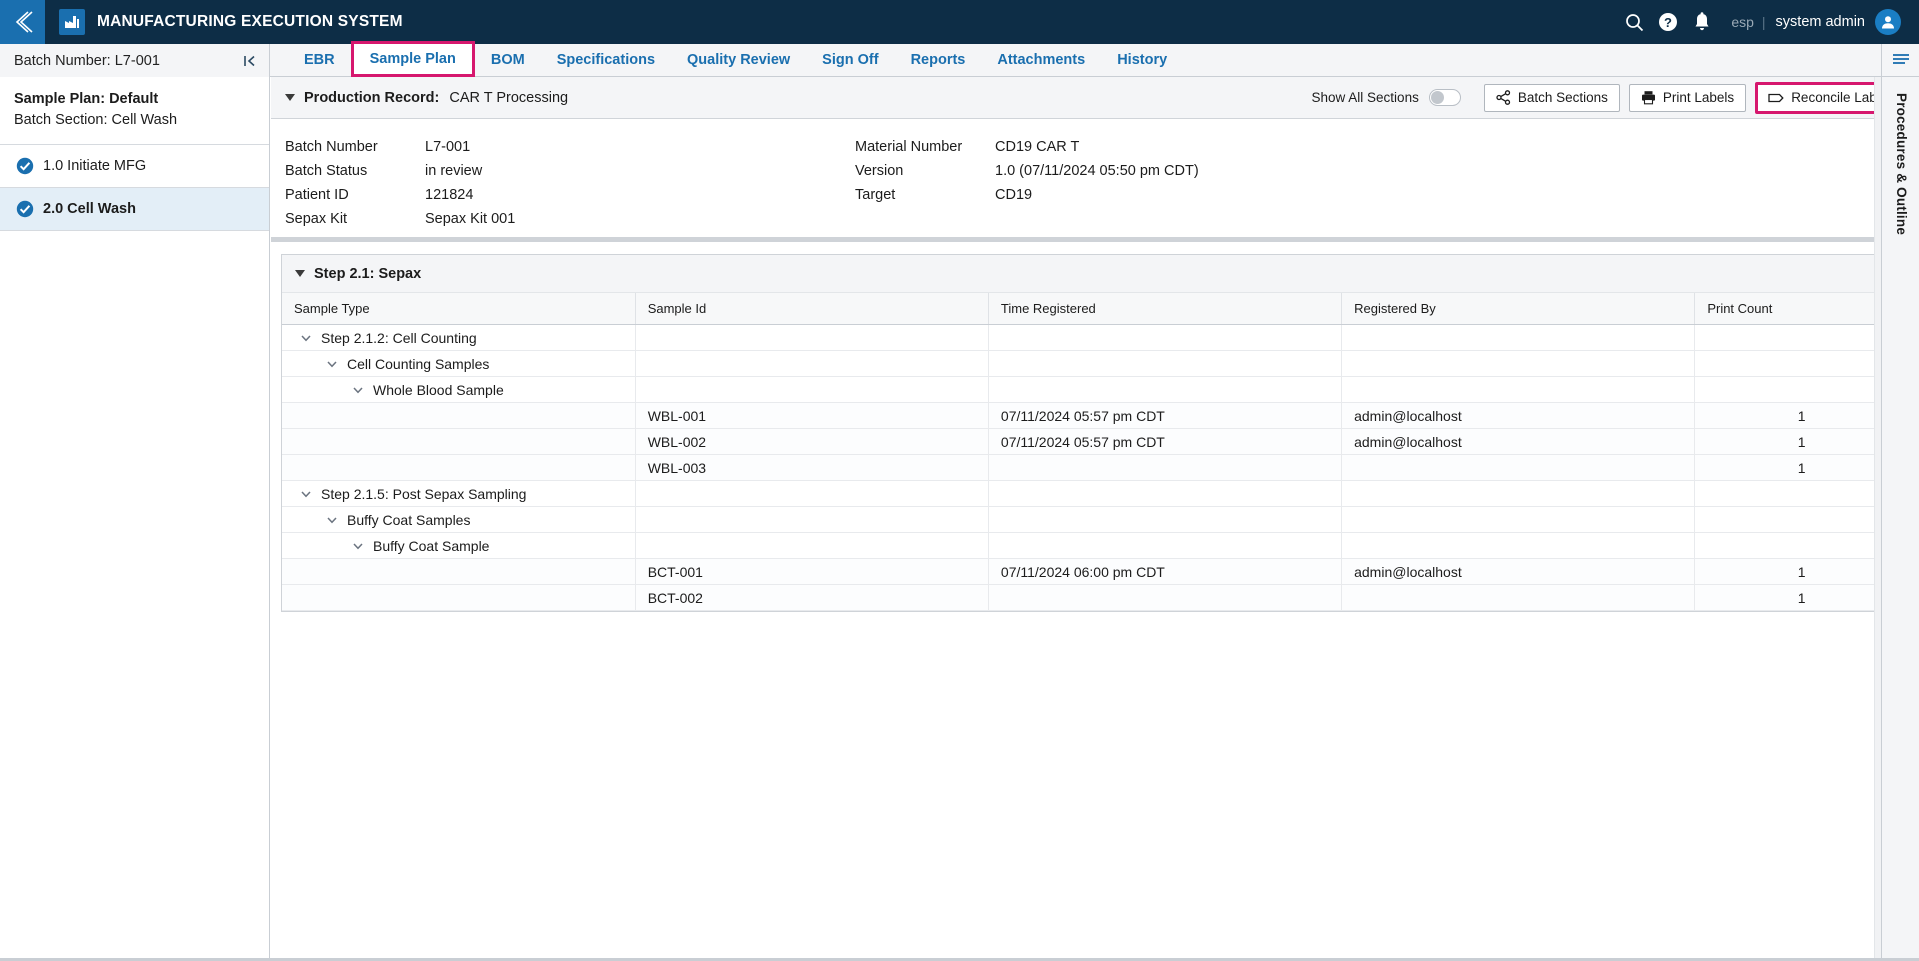  I want to click on detail-key: Version, so click(879, 171).